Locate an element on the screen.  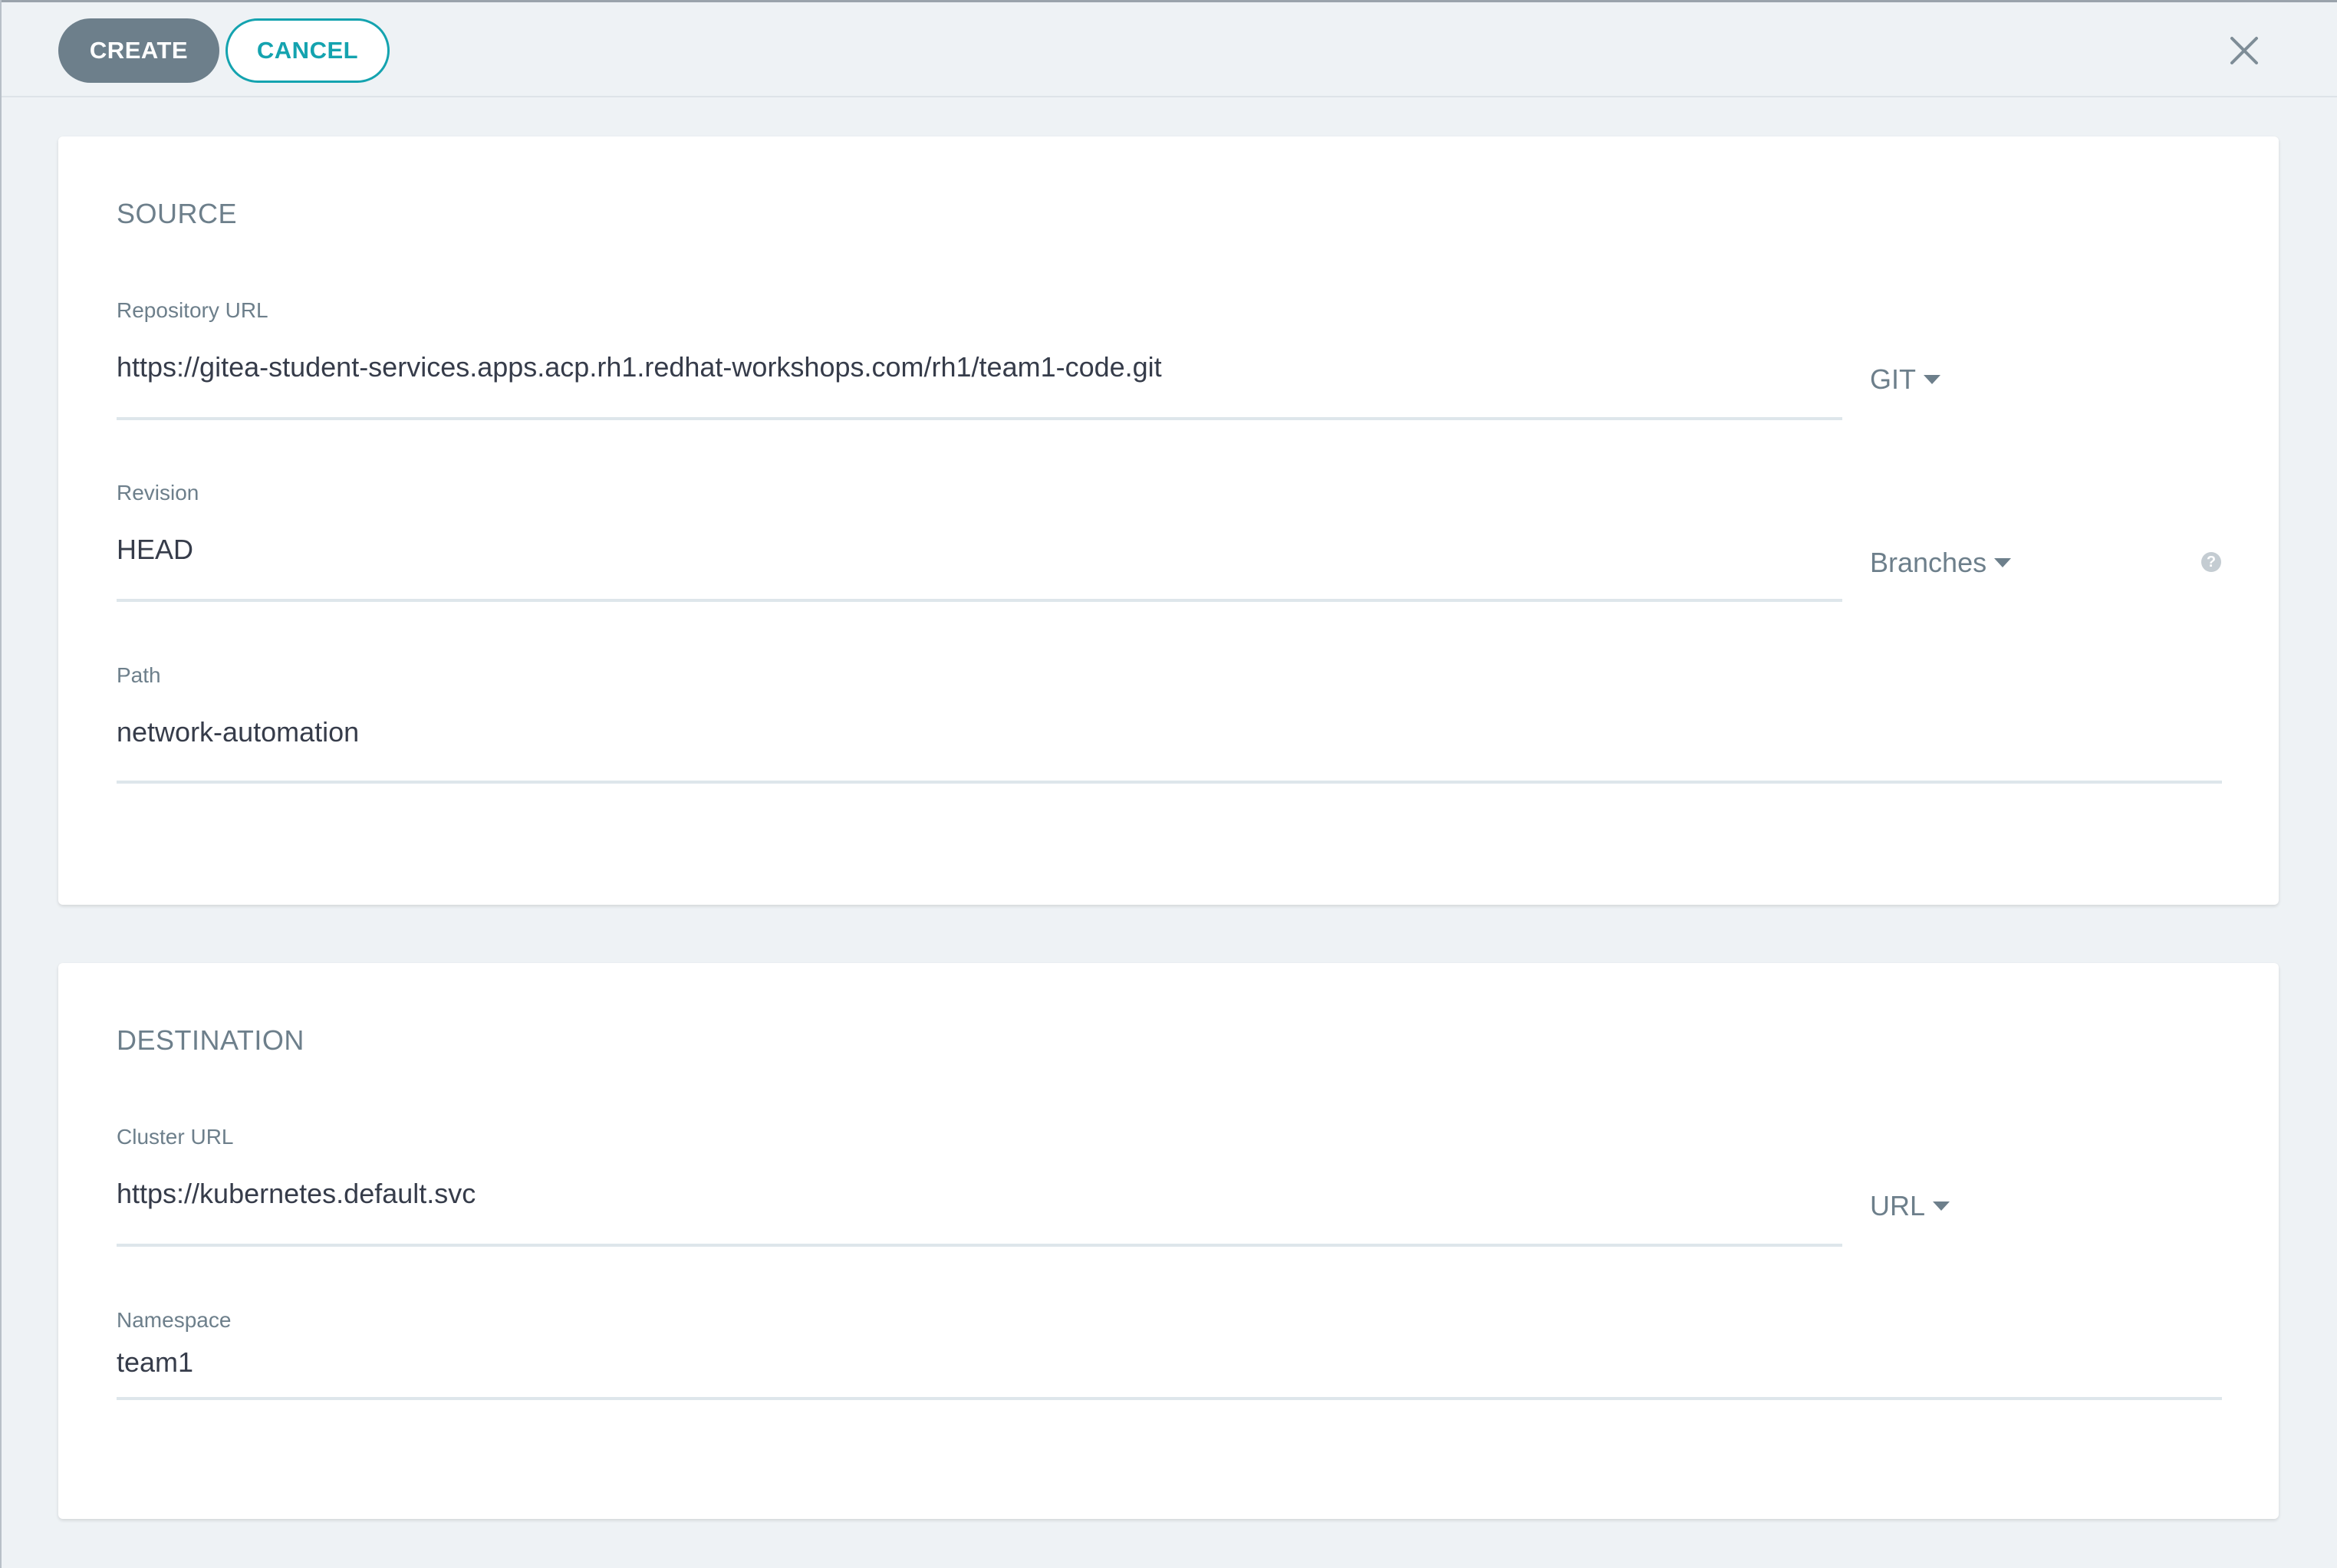
namespace-input: team1 is located at coordinates (155, 1363).